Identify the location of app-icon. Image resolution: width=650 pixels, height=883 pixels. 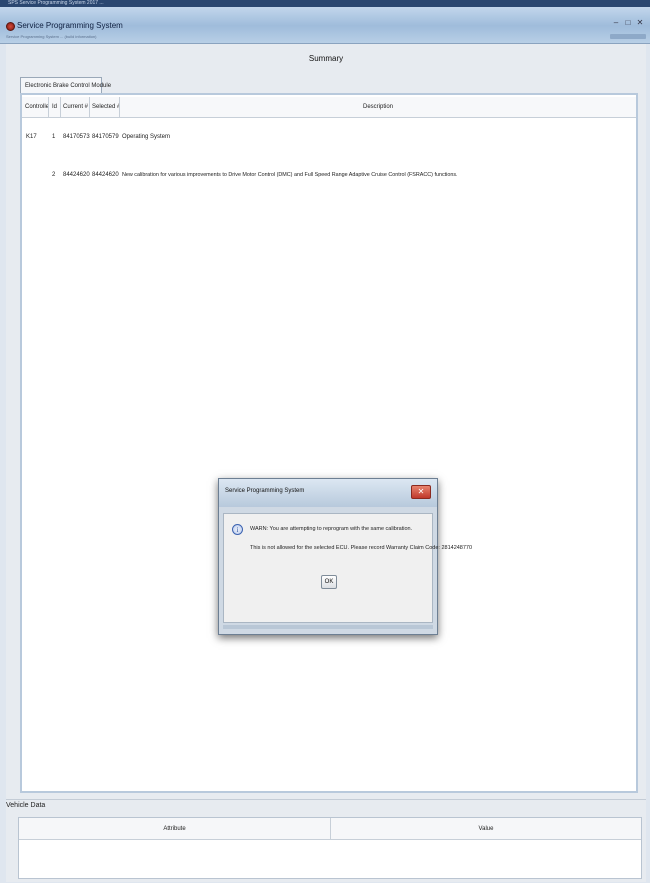
(10, 26).